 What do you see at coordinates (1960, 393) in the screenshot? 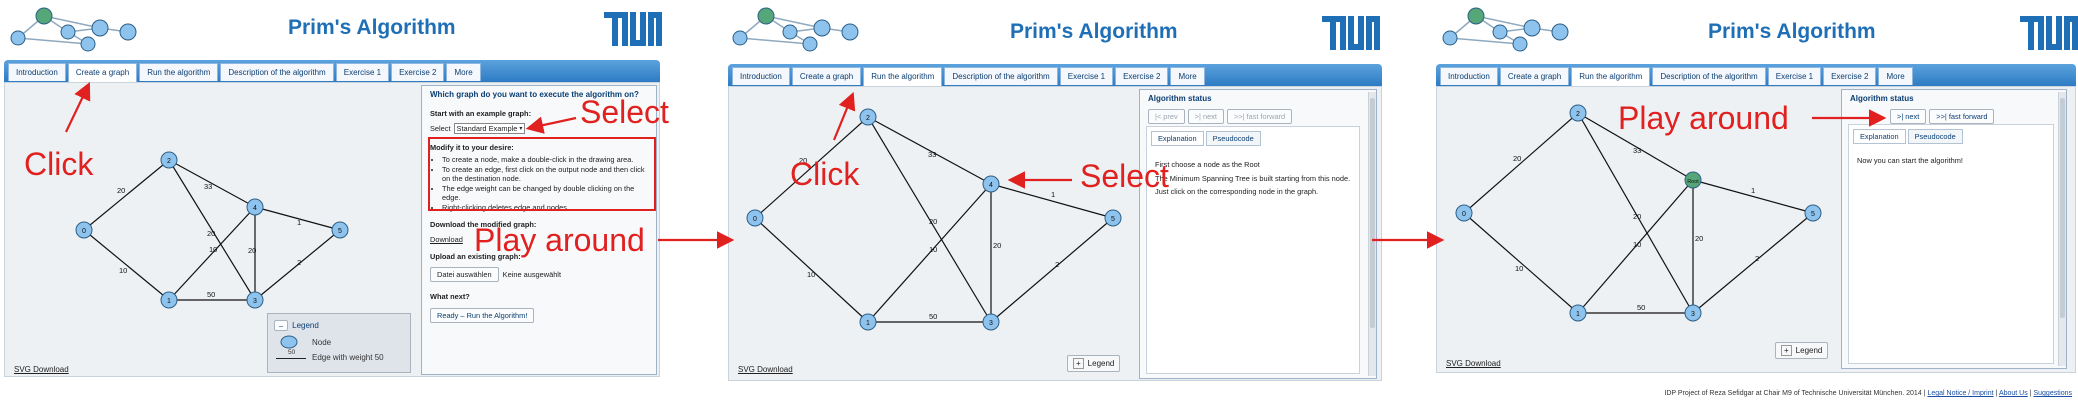
I see `legal-notice-link: Legal Notice / Imprint` at bounding box center [1960, 393].